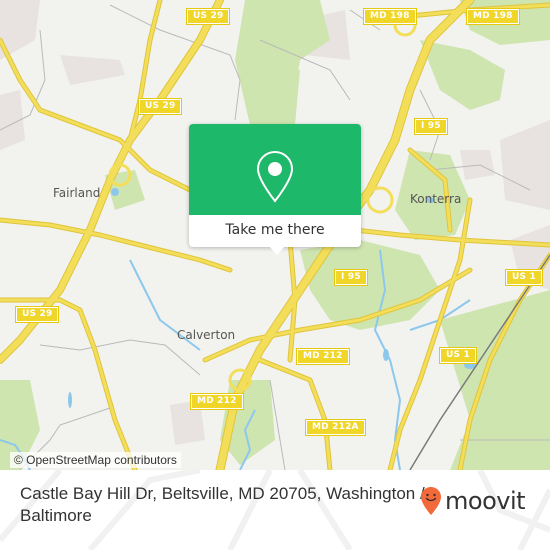 This screenshot has width=550, height=550. I want to click on popup-header, so click(275, 169).